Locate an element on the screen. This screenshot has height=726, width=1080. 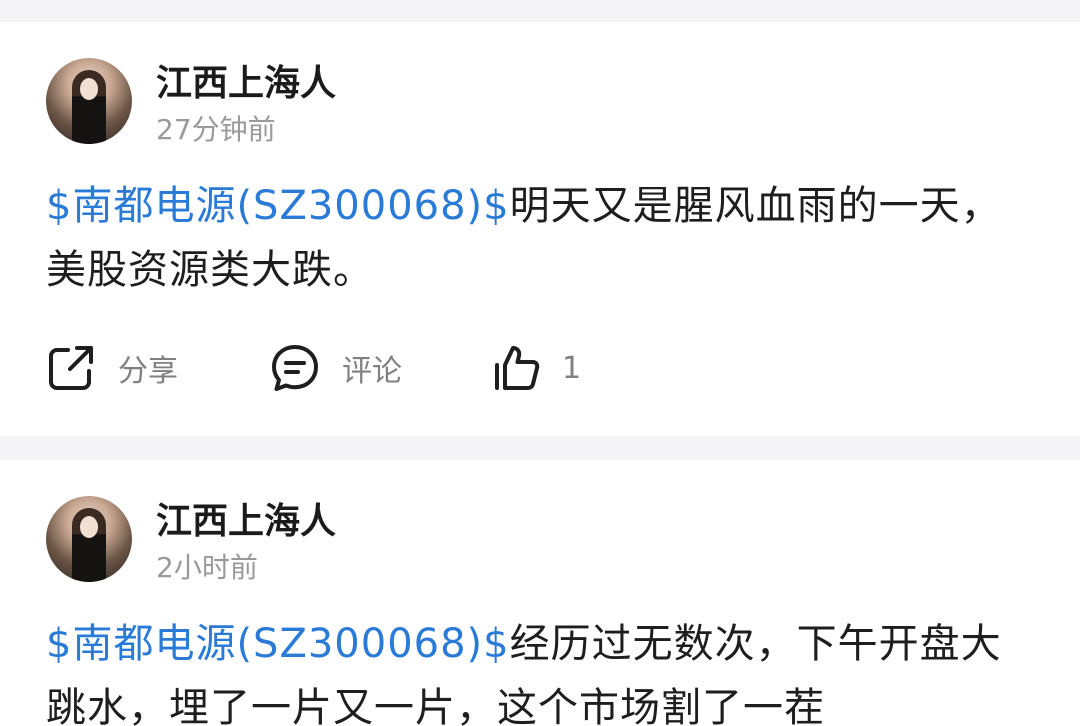
post-meta: 江西上海人 2小时前 is located at coordinates (246, 541).